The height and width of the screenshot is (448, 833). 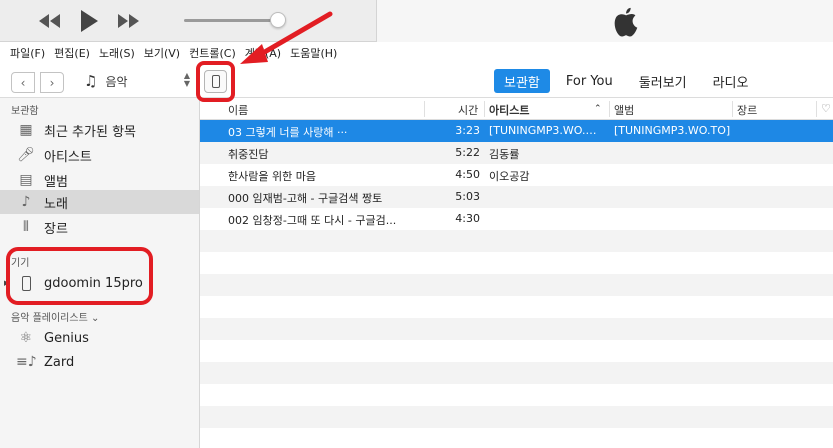 I want to click on sidebar-item-label: 장르, so click(x=56, y=229).